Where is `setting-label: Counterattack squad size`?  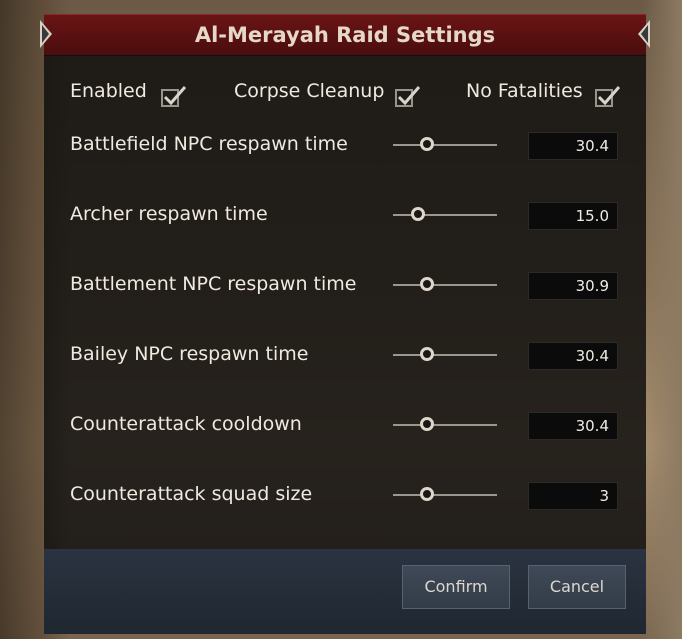
setting-label: Counterattack squad size is located at coordinates (191, 494).